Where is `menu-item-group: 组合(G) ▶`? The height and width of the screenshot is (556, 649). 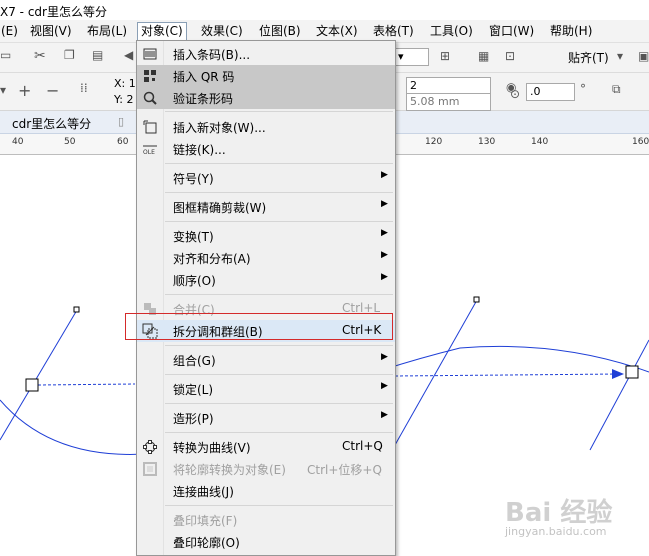
menu-item-group: 组合(G) ▶ is located at coordinates (266, 360).